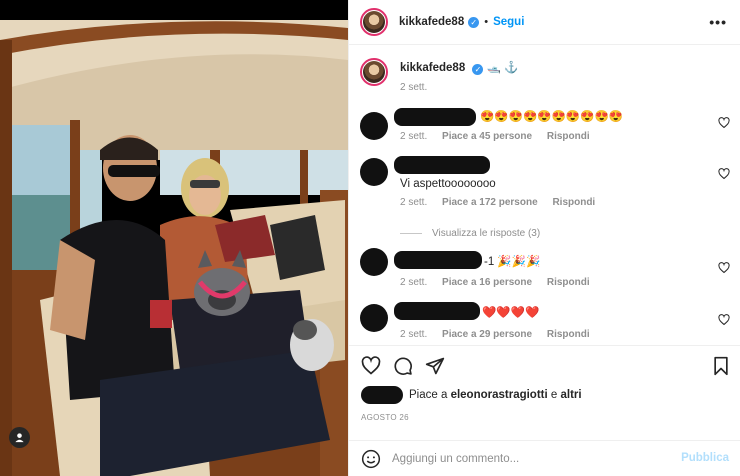 The width and height of the screenshot is (740, 476). Describe the element at coordinates (718, 22) in the screenshot. I see `more-options-icon: •••` at that location.